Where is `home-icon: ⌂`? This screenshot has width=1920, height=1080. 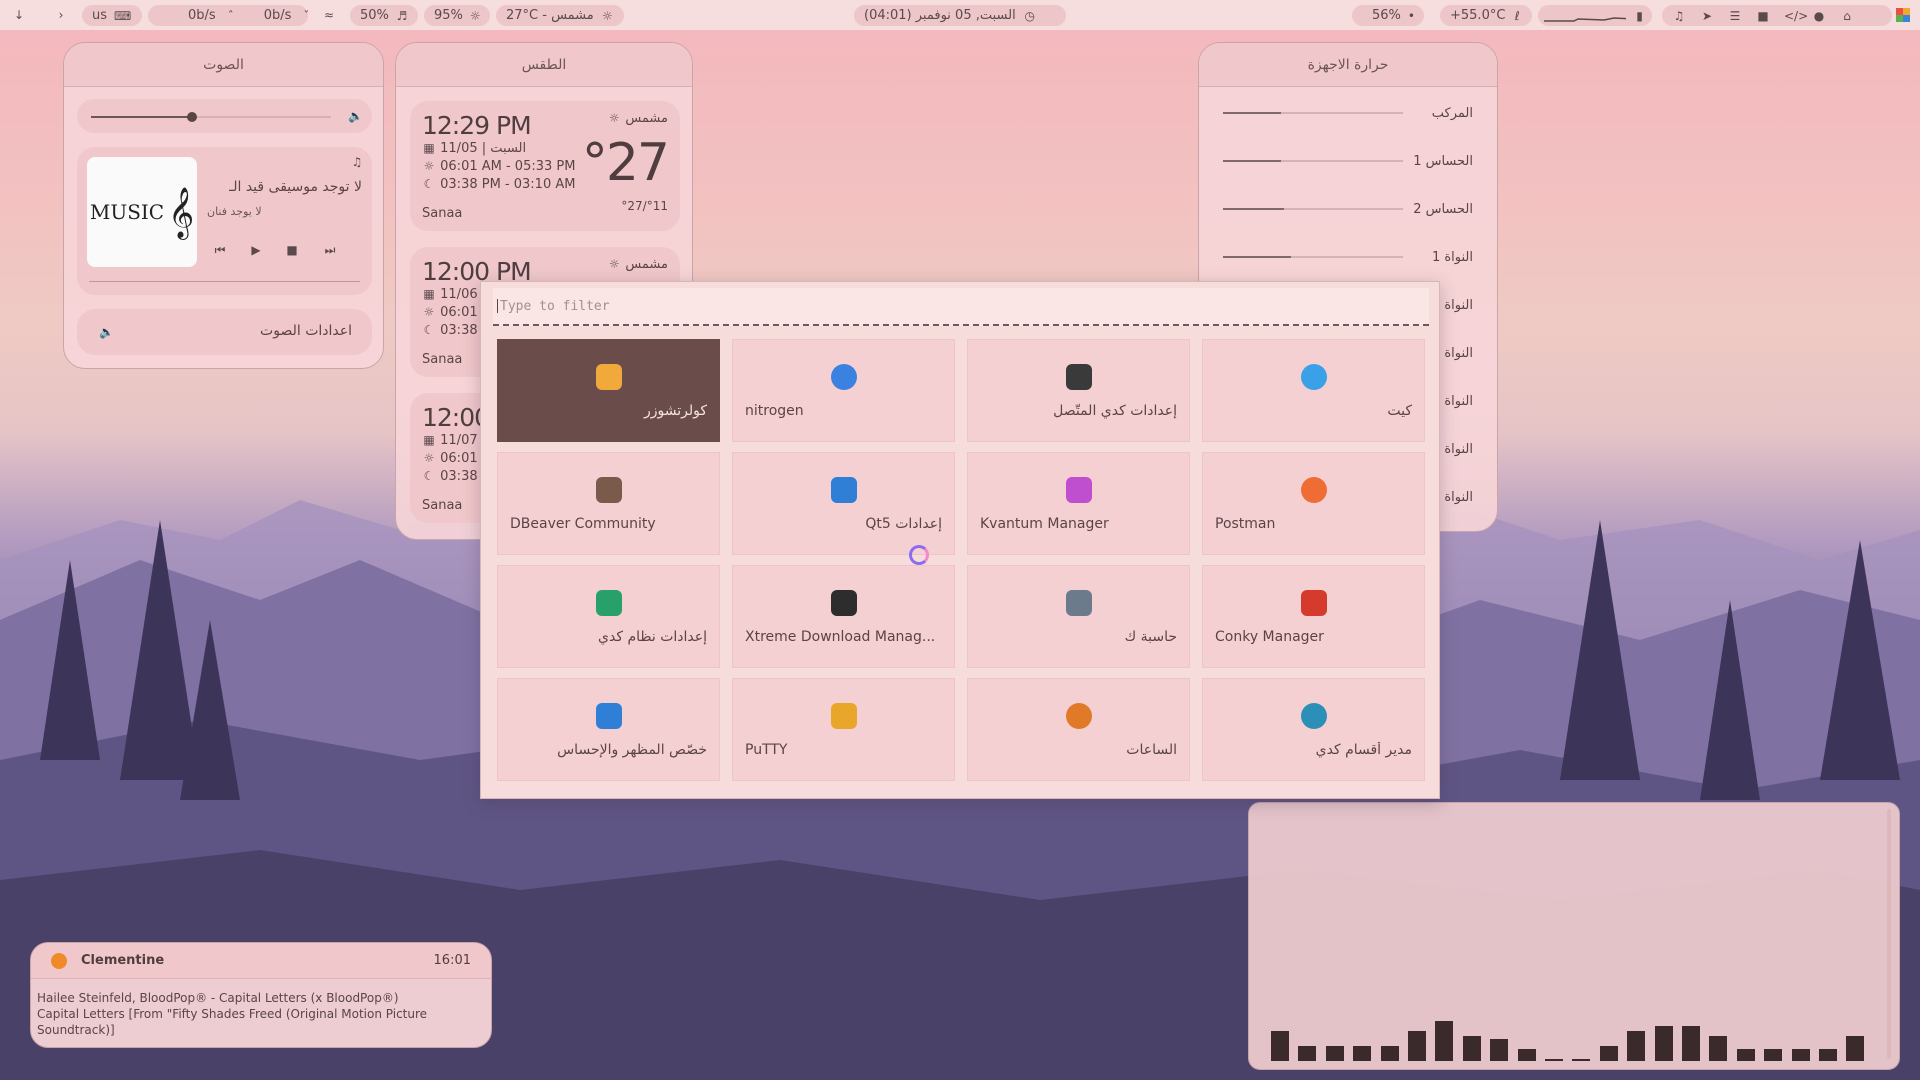 home-icon: ⌂ is located at coordinates (1847, 16).